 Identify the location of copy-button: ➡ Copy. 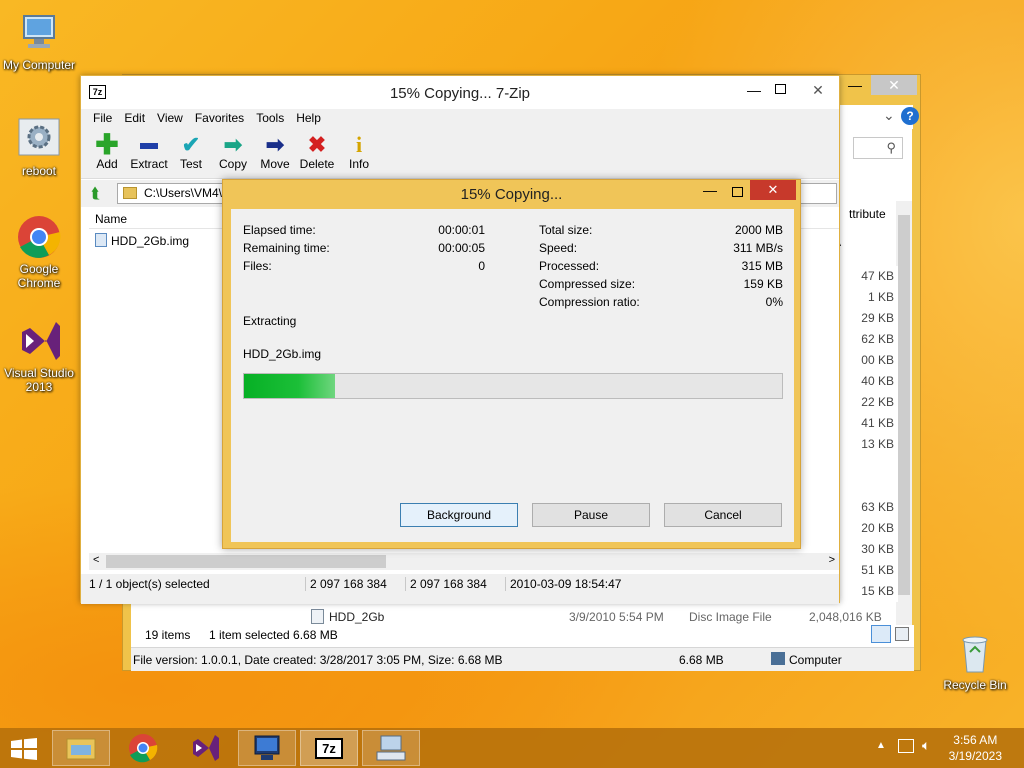
(233, 152).